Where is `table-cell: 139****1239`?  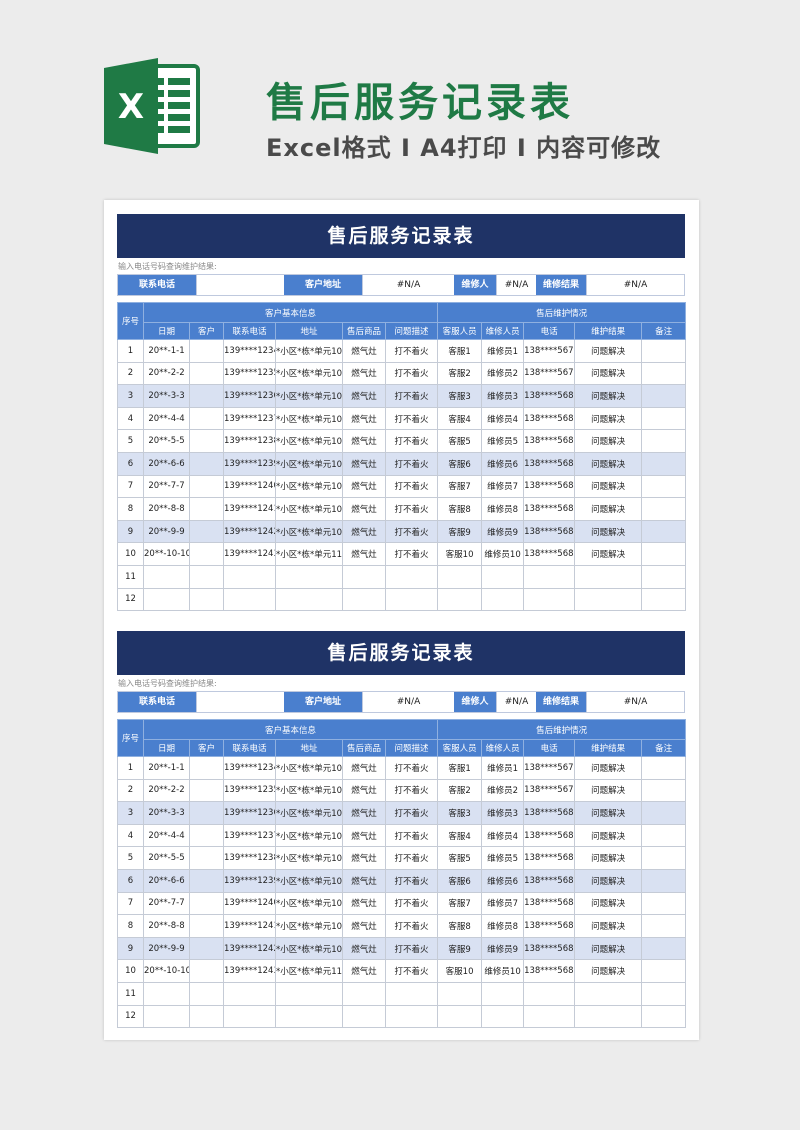 table-cell: 139****1239 is located at coordinates (249, 880).